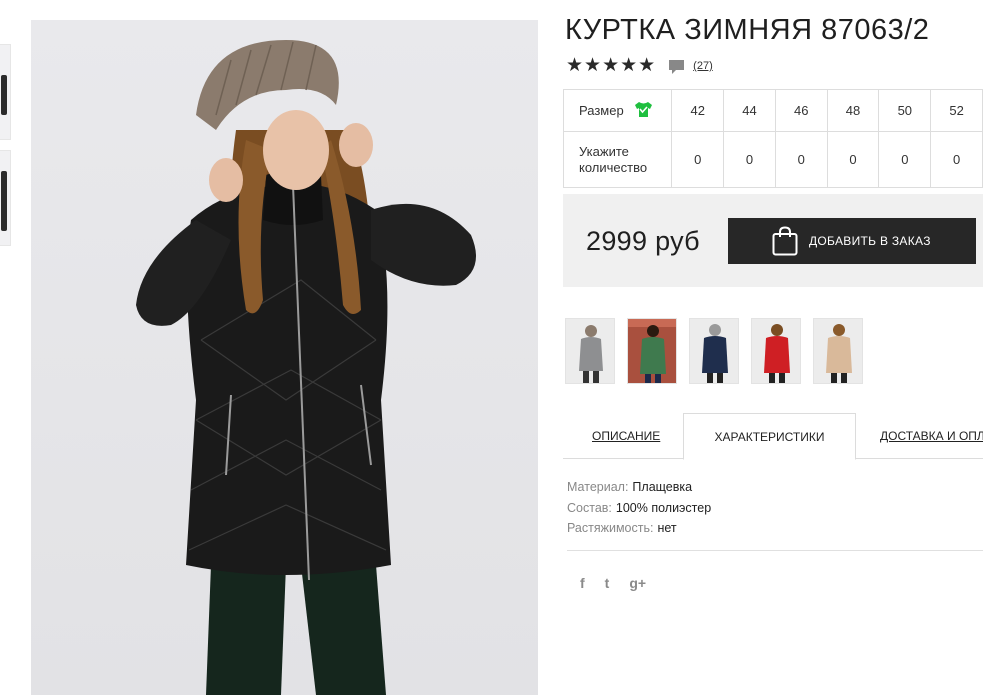 This screenshot has width=983, height=695. What do you see at coordinates (676, 66) in the screenshot?
I see `comment-icon` at bounding box center [676, 66].